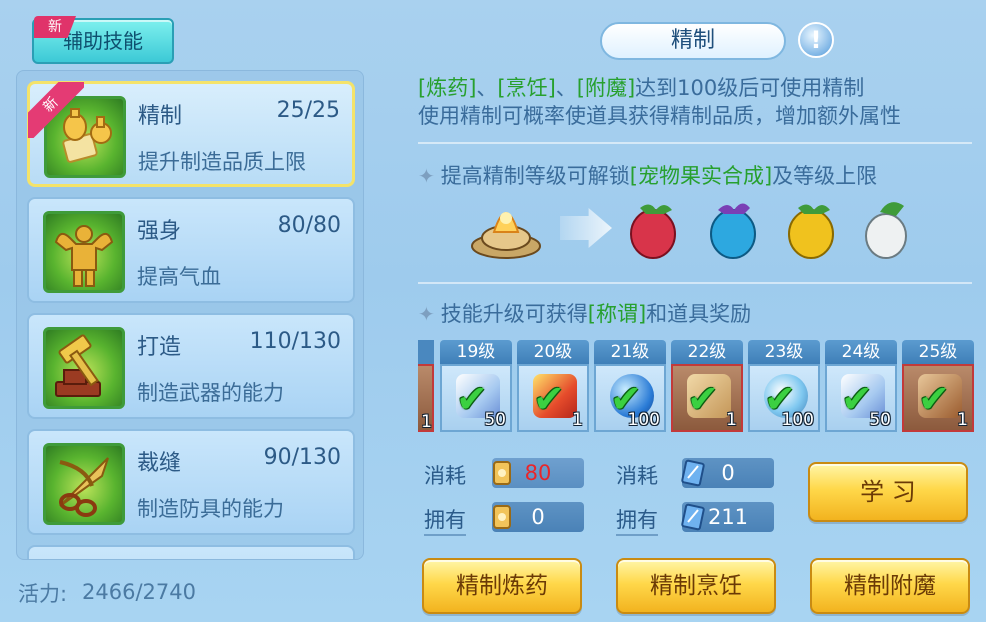  What do you see at coordinates (813, 229) in the screenshot?
I see `yellow-pet-fruit-icon` at bounding box center [813, 229].